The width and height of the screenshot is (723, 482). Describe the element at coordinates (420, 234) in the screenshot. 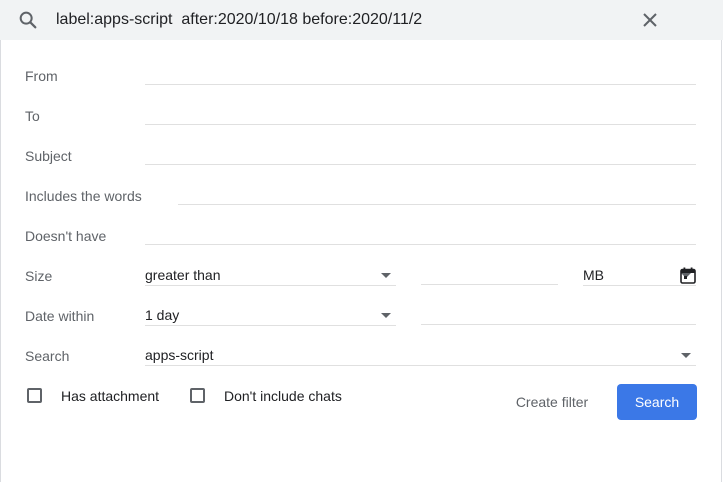

I see `doesnt-have-field` at that location.